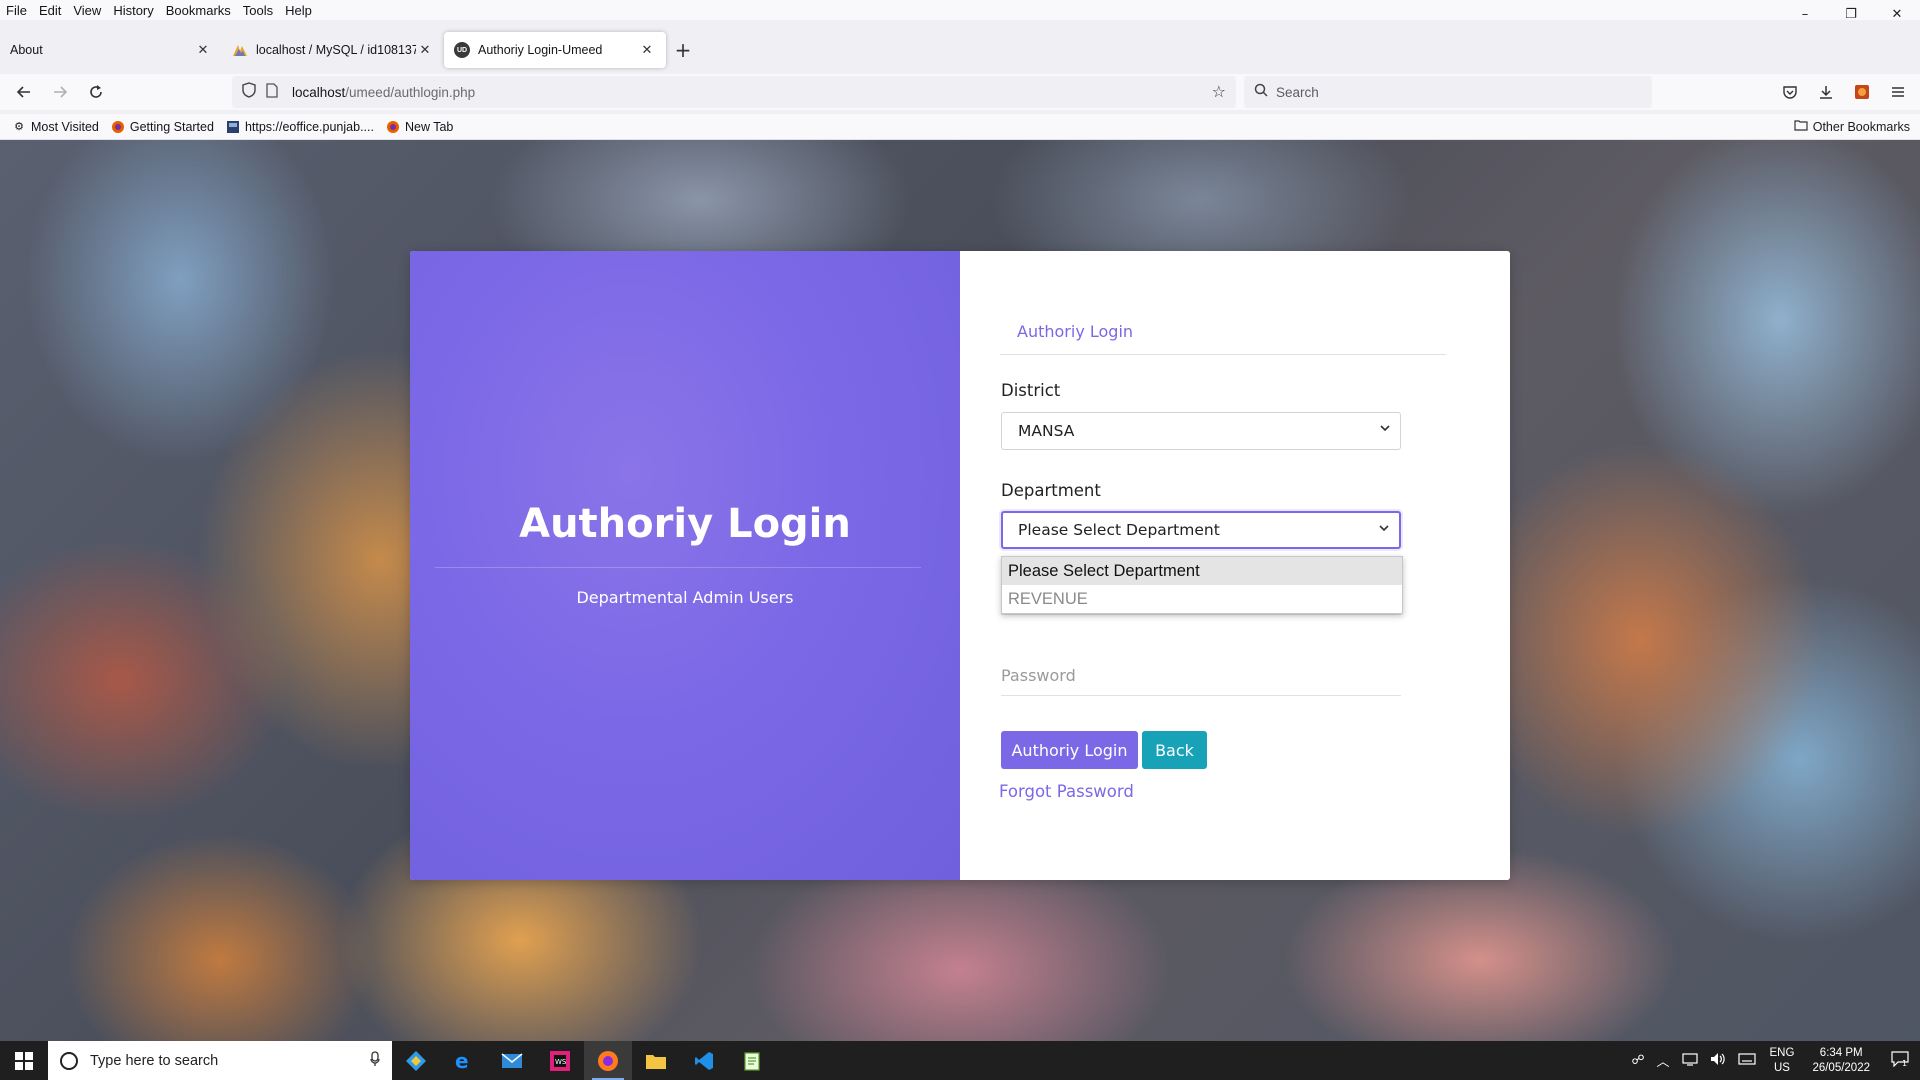 This screenshot has height=1080, width=1920. What do you see at coordinates (1826, 92) in the screenshot?
I see `downloads-icon` at bounding box center [1826, 92].